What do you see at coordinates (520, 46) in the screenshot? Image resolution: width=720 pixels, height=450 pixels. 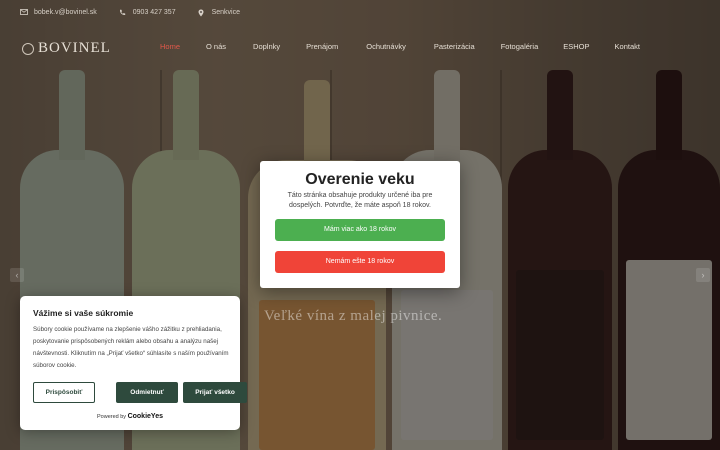 I see `nav-item-fotogaleria: Fotogaléria` at bounding box center [520, 46].